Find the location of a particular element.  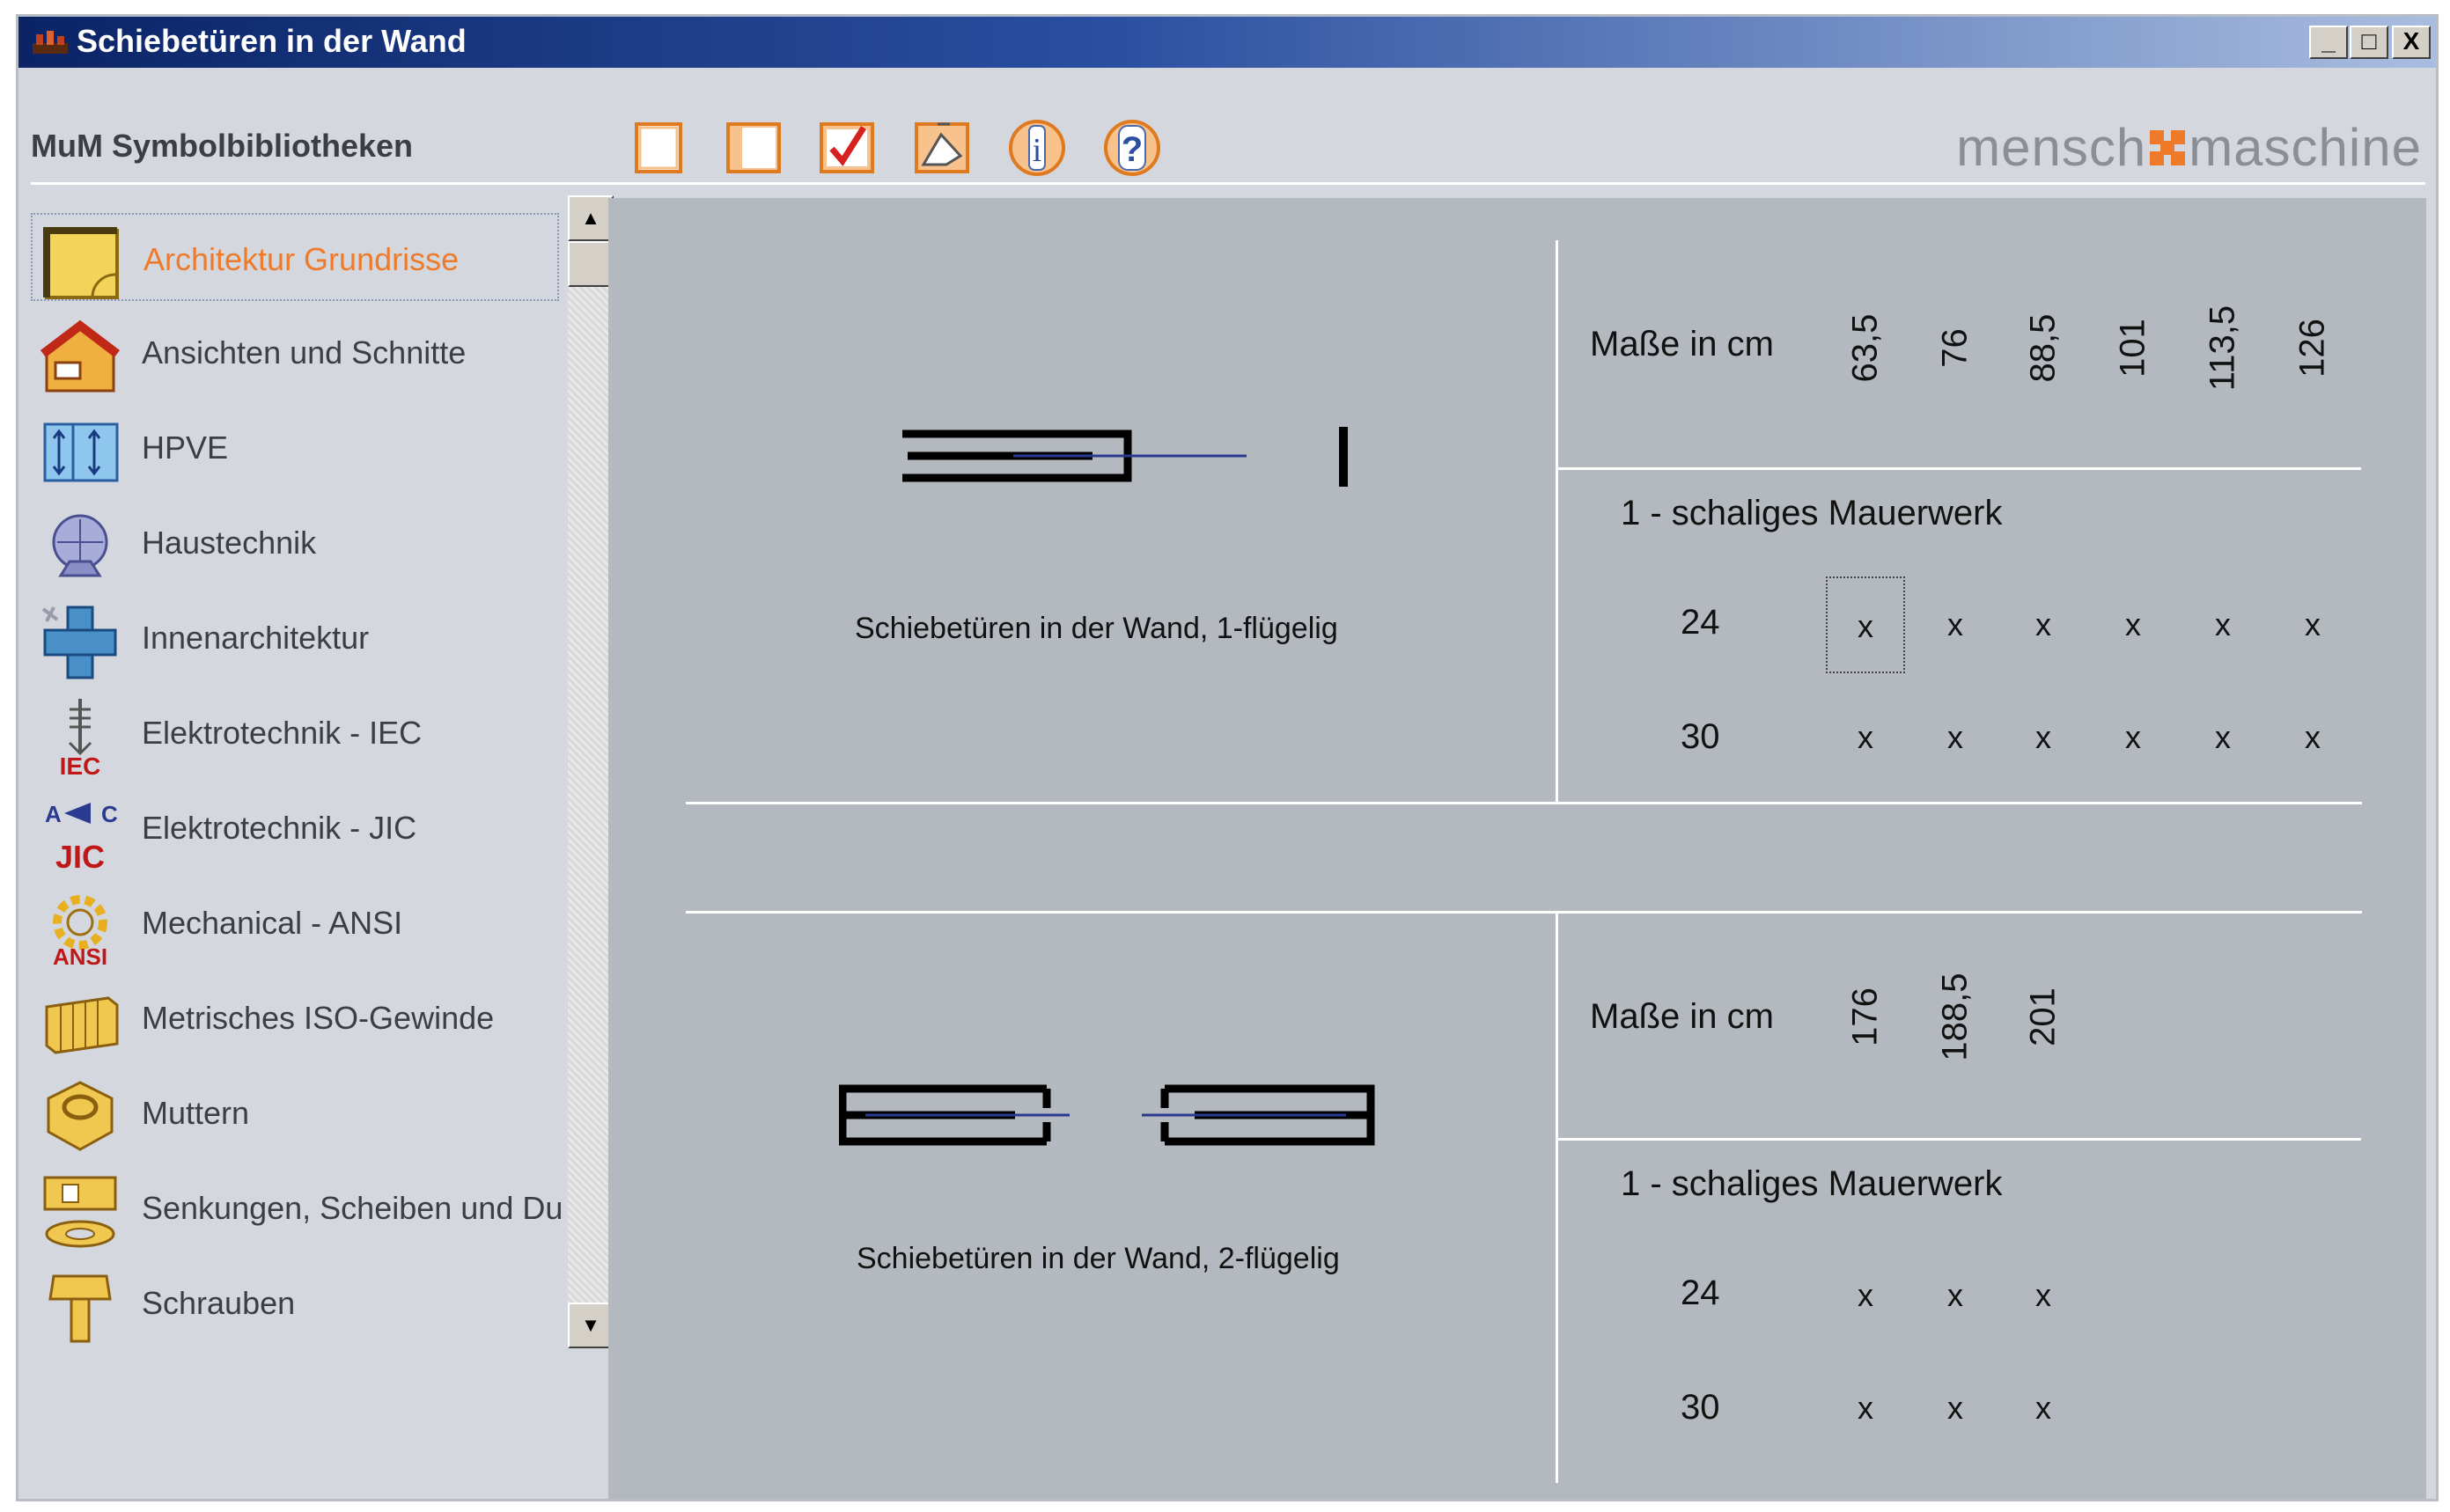

section1-cell-30-5: x is located at coordinates (2312, 738).